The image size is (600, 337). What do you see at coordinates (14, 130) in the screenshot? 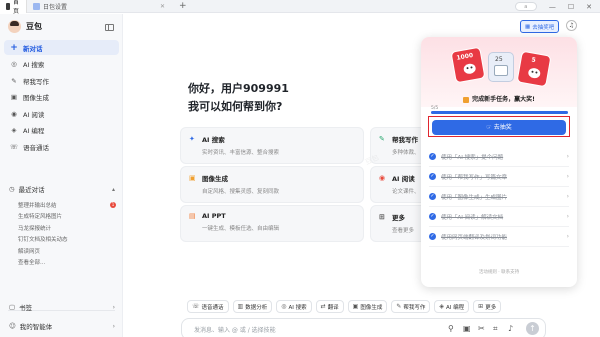
I see `code-icon: ◈` at bounding box center [14, 130].